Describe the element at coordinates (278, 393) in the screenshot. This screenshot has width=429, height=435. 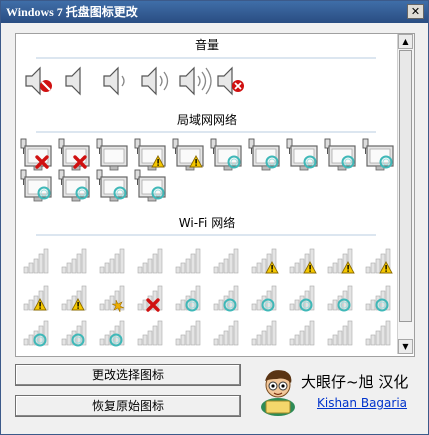
I see `author-avatar` at that location.